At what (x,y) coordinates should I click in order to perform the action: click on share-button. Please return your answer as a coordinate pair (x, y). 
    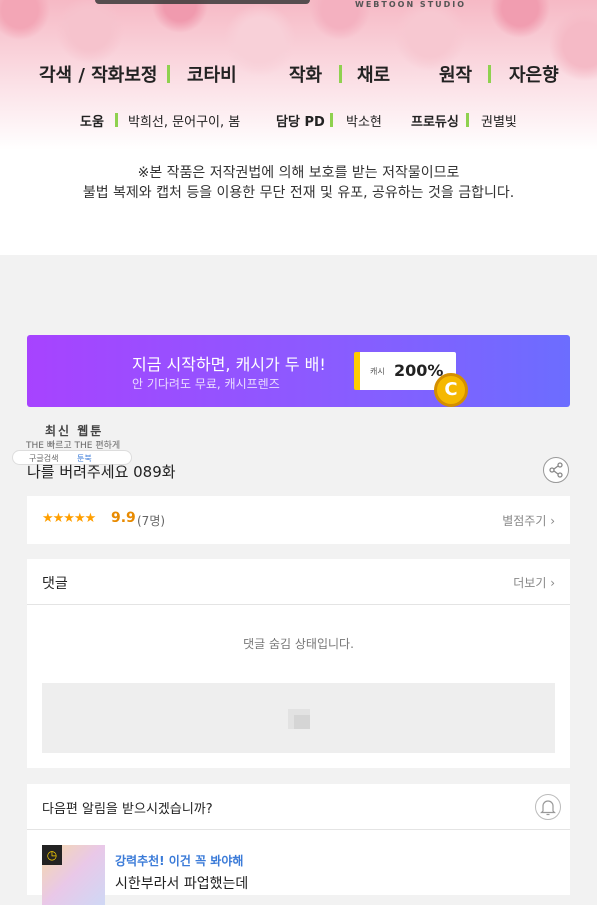
    Looking at the image, I should click on (556, 470).